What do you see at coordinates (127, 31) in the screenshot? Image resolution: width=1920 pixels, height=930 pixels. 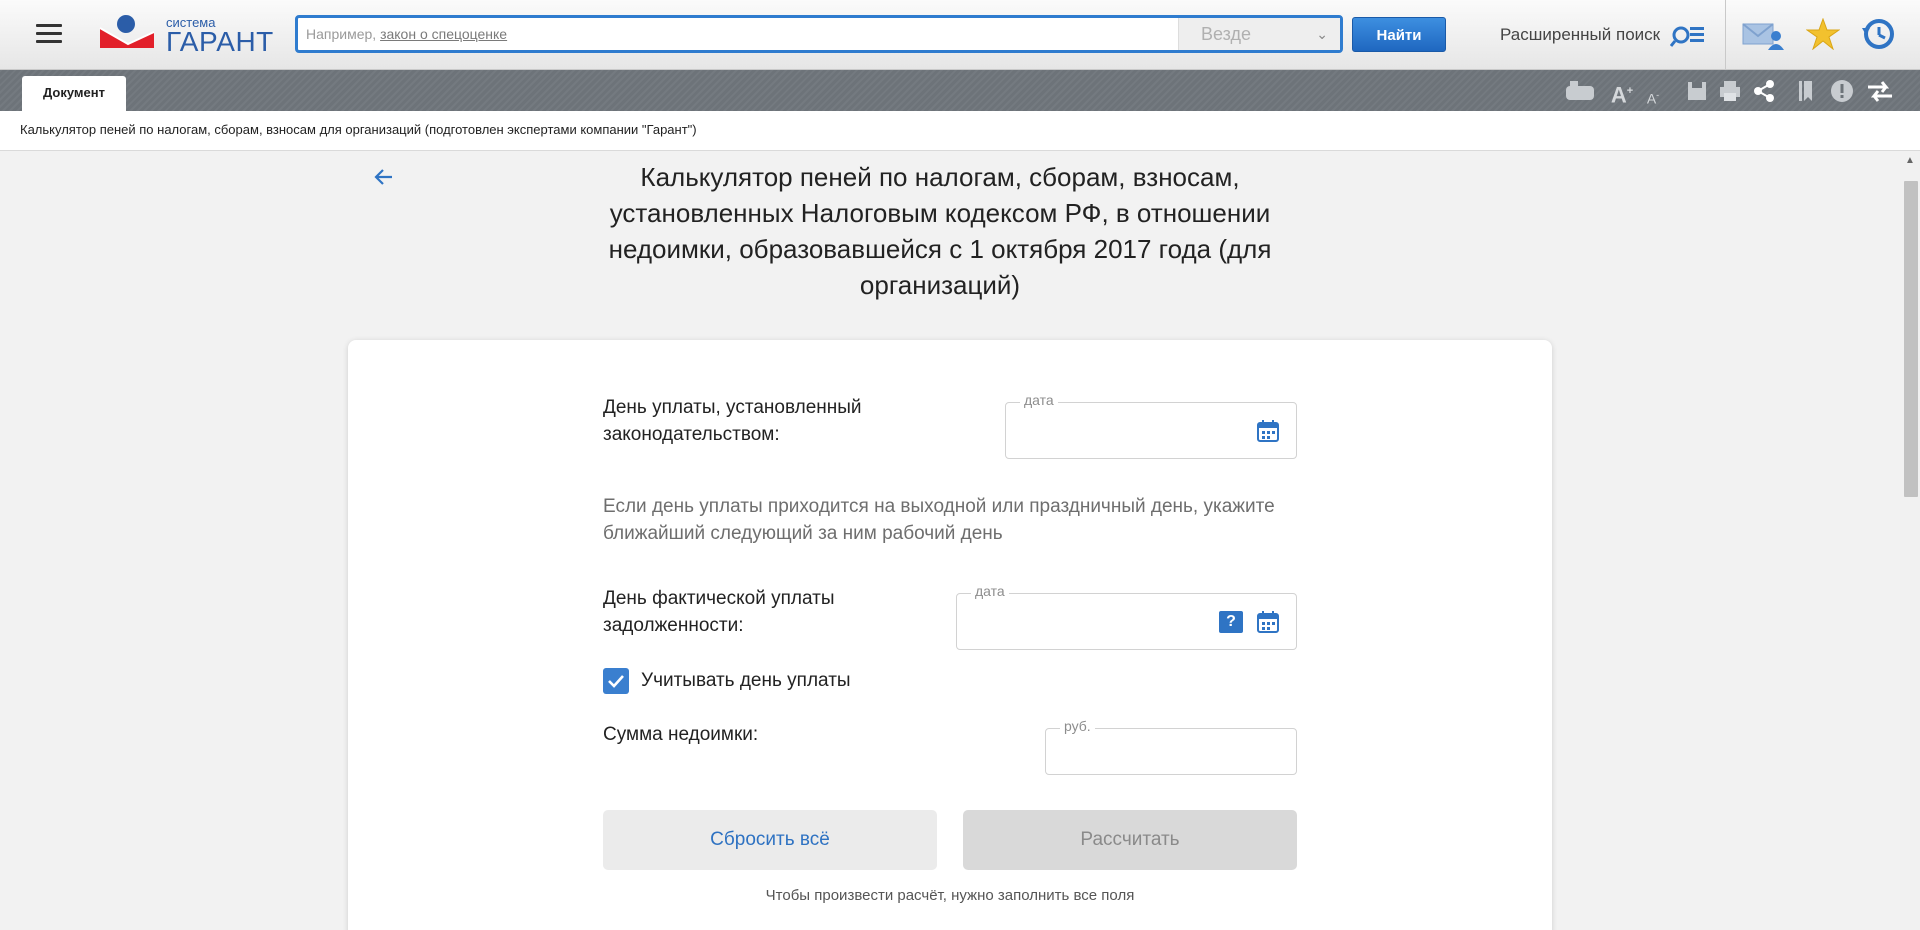 I see `garant-logo-icon` at bounding box center [127, 31].